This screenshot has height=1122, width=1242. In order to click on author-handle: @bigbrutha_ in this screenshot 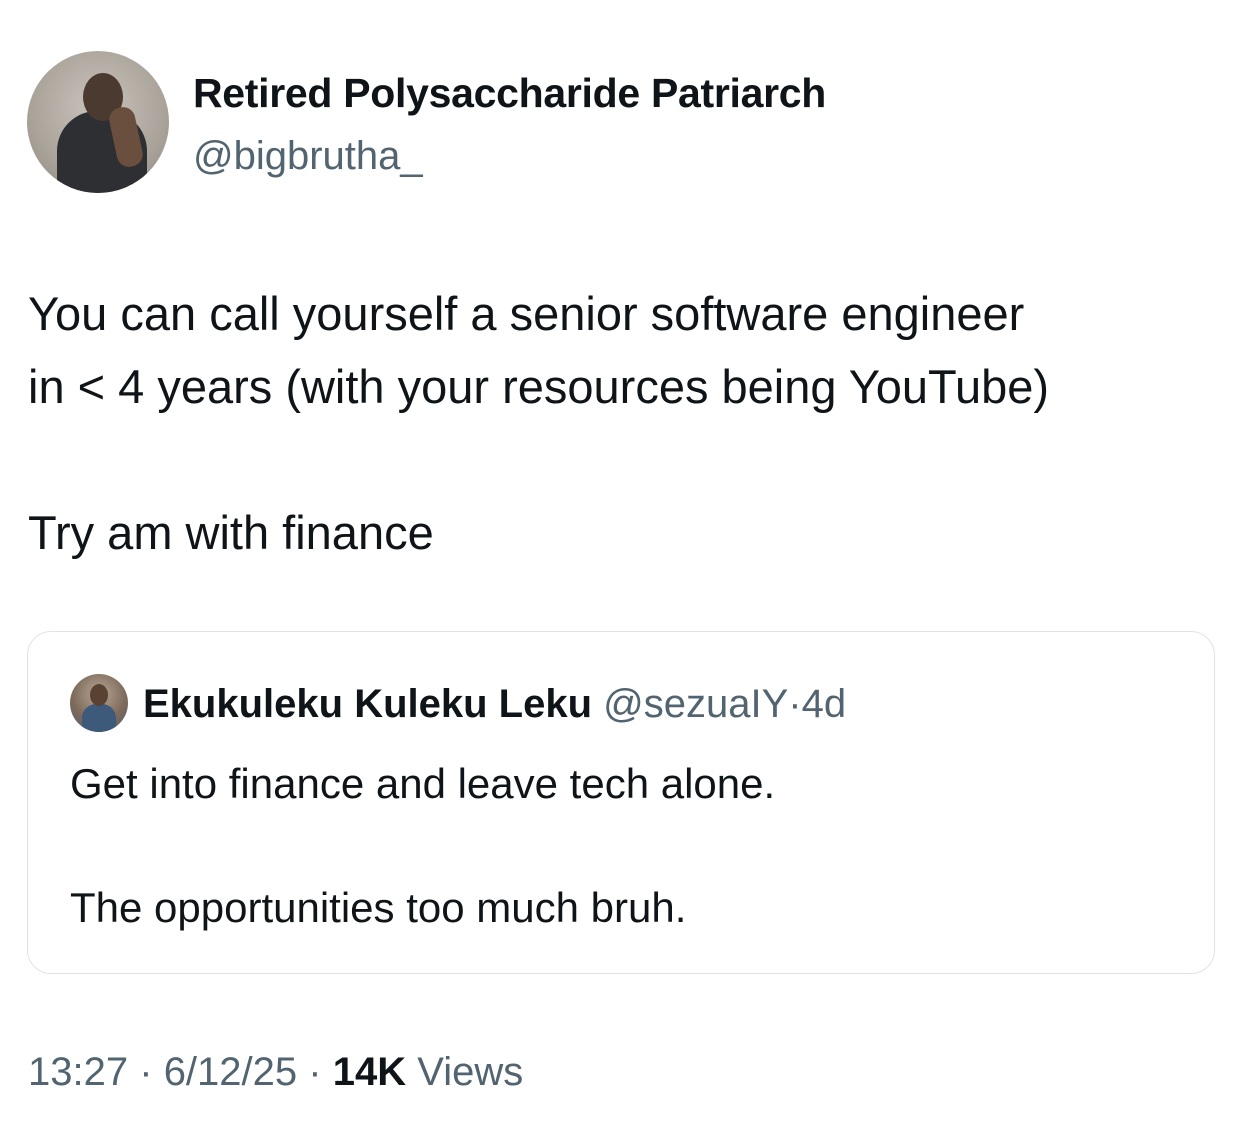, I will do `click(308, 156)`.